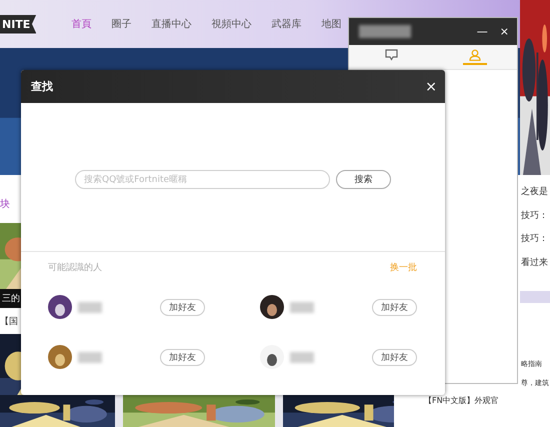  Describe the element at coordinates (18, 24) in the screenshot. I see `site-logo: NITE` at that location.